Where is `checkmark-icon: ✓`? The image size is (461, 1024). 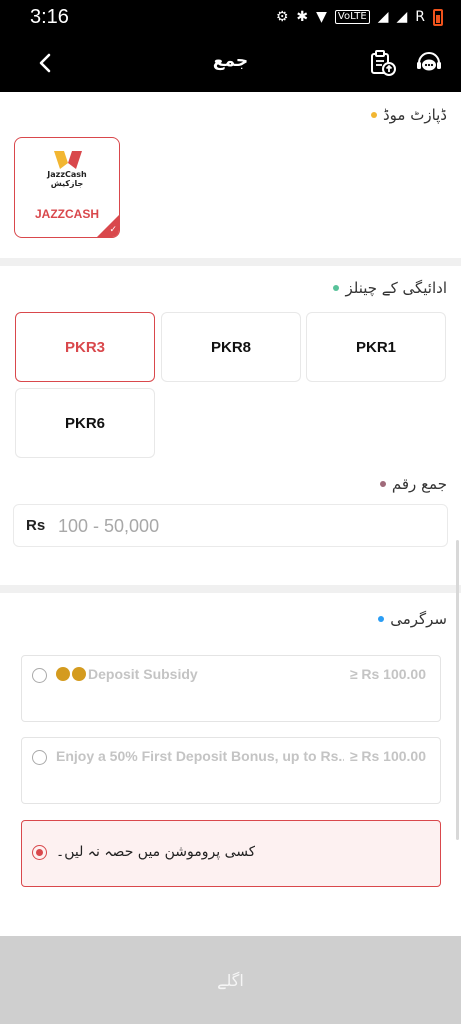 checkmark-icon: ✓ is located at coordinates (113, 230).